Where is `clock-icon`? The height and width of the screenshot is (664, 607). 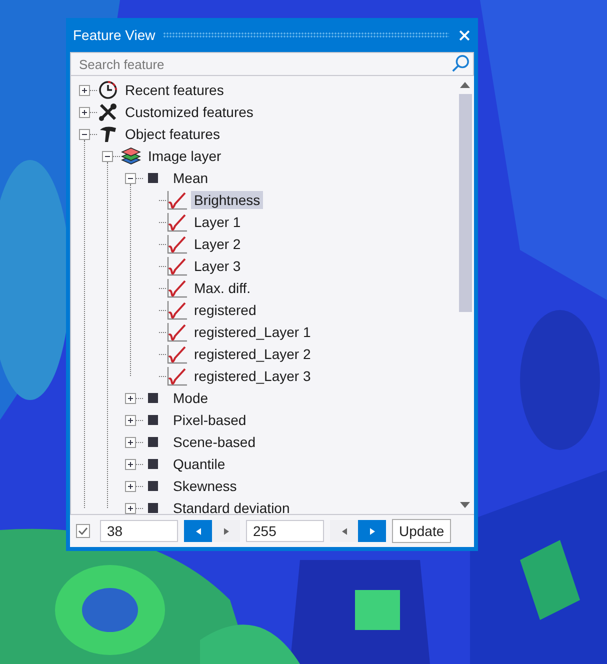 clock-icon is located at coordinates (108, 90).